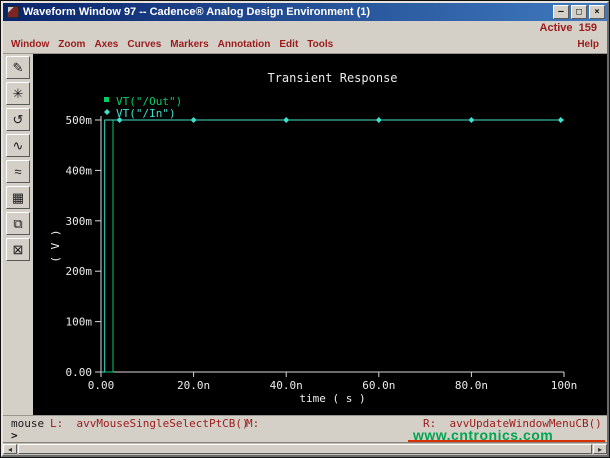 The image size is (610, 458). I want to click on chart-title: Transient Response, so click(332, 78).